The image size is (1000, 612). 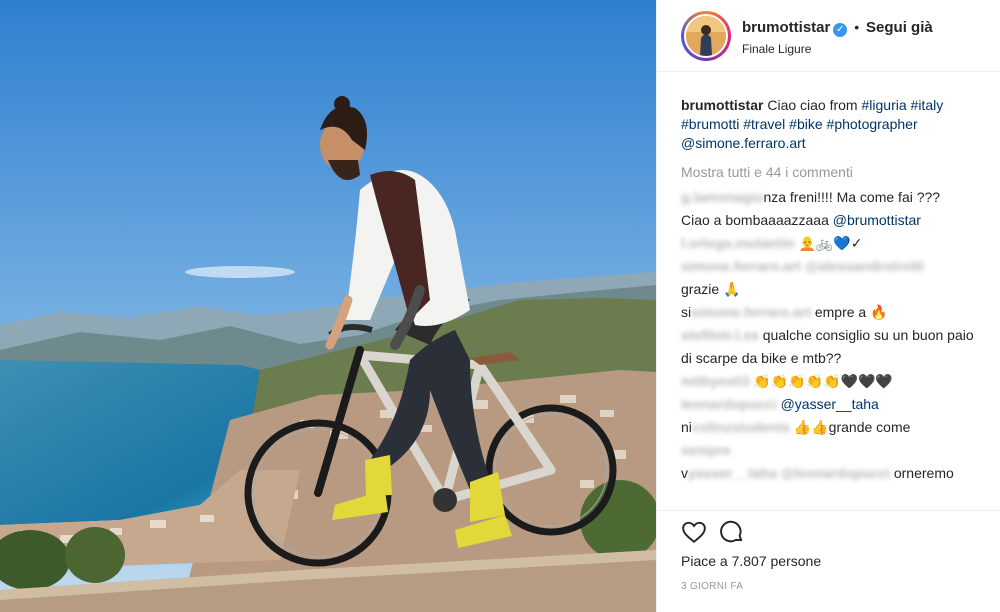 I want to click on comment-item: sisimone.ferraro.art empre a 🔥, so click(x=831, y=312).